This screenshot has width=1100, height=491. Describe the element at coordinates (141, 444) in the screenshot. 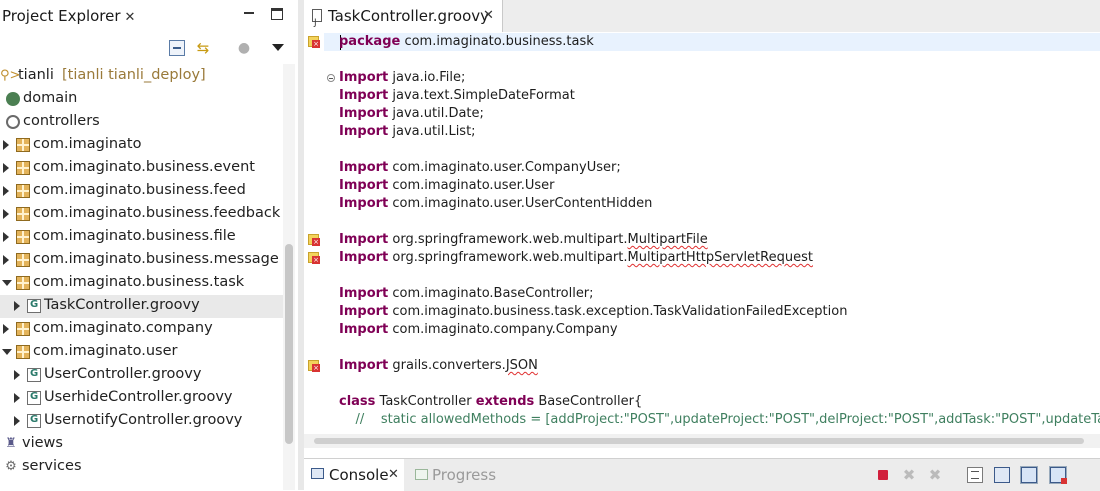

I see `tree-item-views: ♜ views` at that location.